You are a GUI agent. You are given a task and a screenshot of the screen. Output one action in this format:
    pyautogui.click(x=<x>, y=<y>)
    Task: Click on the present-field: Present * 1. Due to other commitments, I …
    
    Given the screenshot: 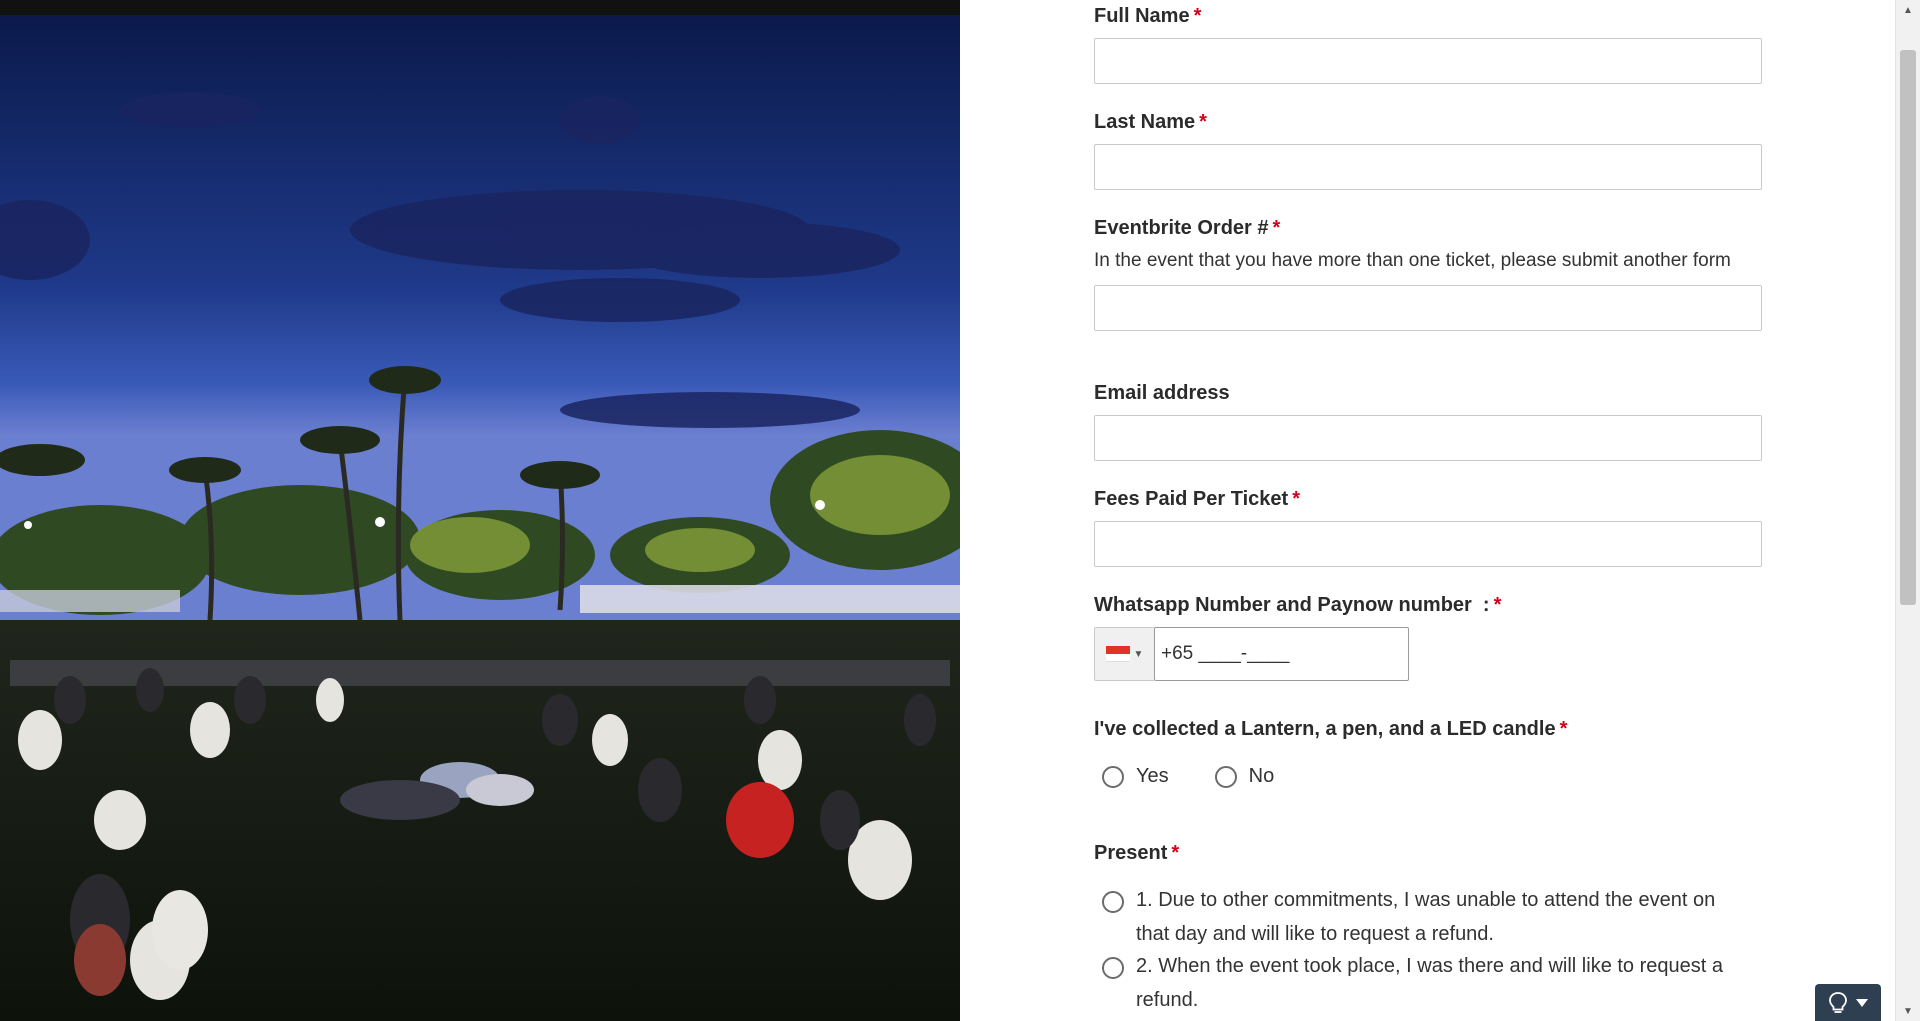 What is the action you would take?
    pyautogui.click(x=1428, y=929)
    